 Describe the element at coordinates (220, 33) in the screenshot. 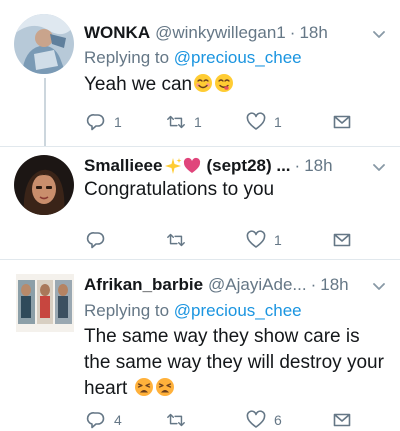

I see `username: @winkywillegan1` at that location.